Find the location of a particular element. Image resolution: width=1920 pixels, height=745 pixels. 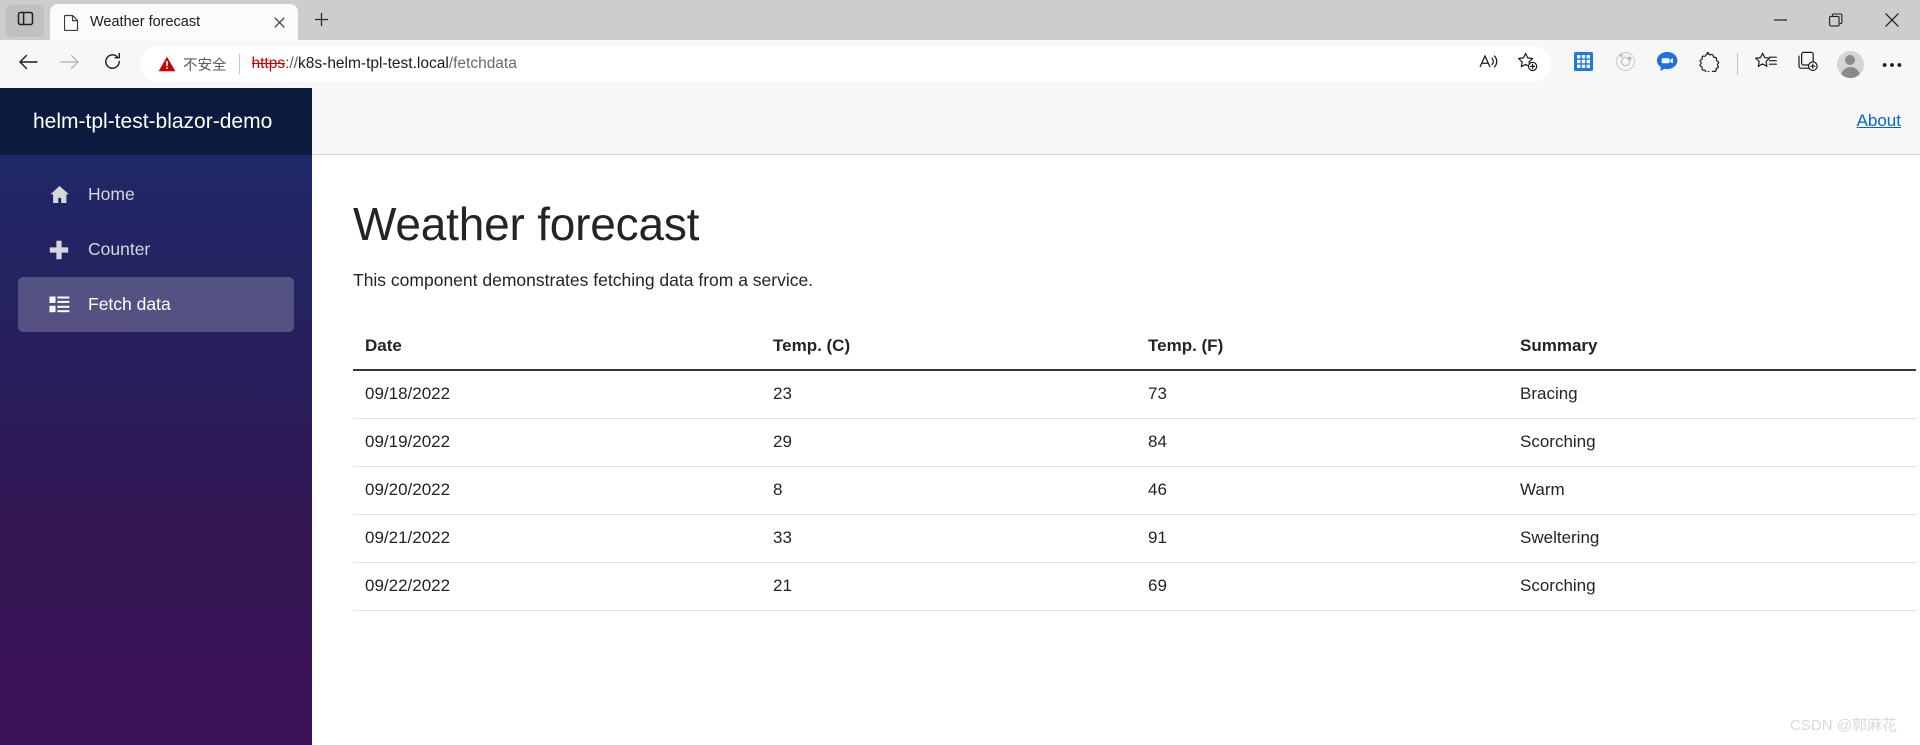

content-topbar: About is located at coordinates (1116, 121).